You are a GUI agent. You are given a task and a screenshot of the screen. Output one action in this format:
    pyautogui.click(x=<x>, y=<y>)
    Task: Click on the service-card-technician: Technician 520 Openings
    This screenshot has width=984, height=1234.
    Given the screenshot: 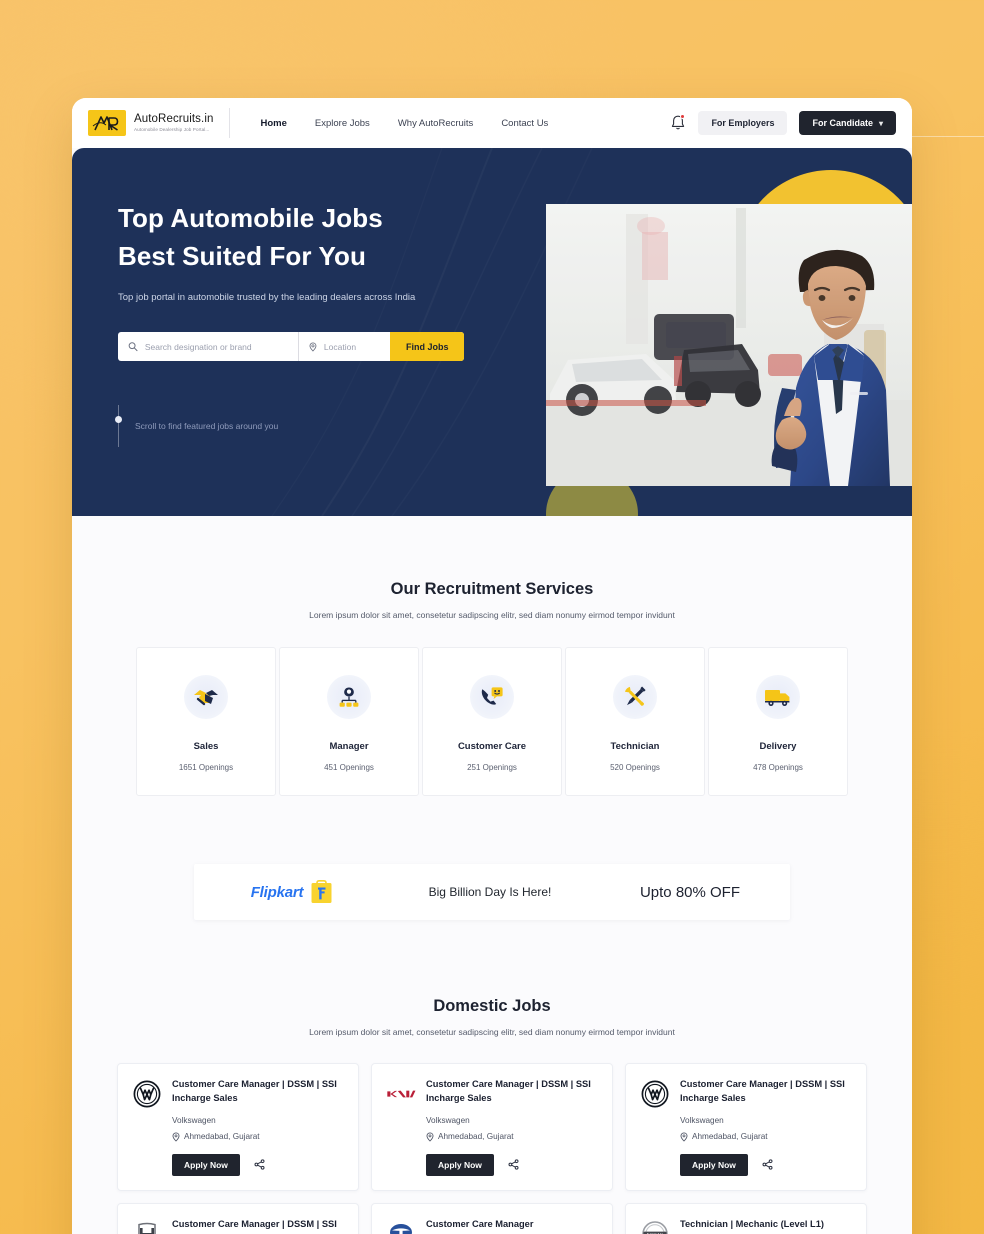 What is the action you would take?
    pyautogui.click(x=635, y=721)
    